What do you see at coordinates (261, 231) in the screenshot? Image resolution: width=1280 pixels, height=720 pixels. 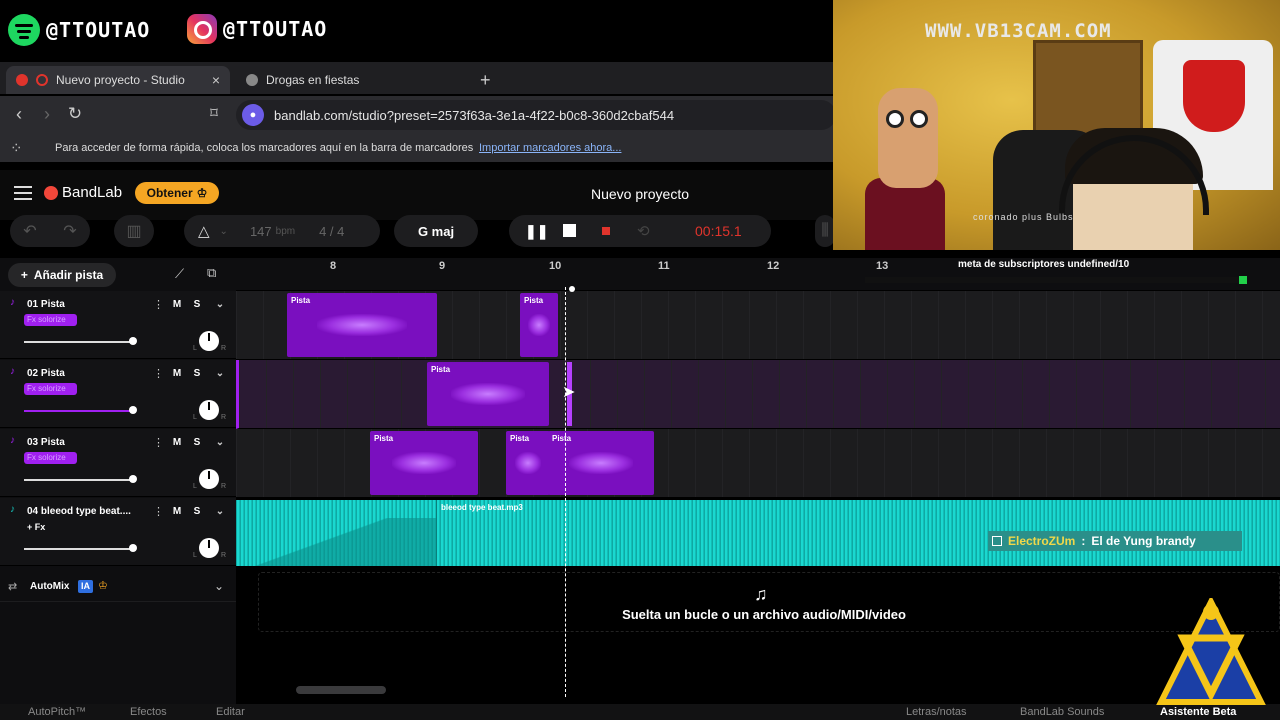 I see `bpm-value: 147` at bounding box center [261, 231].